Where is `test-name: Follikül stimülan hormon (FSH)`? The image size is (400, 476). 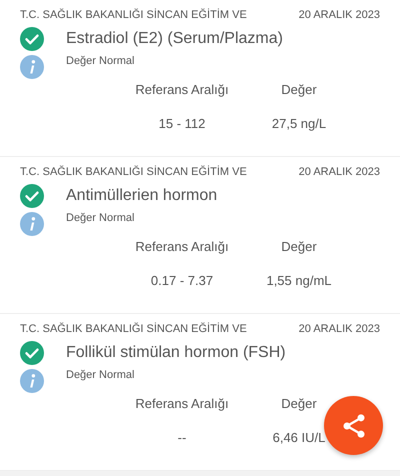 test-name: Follikül stimülan hormon (FSH) is located at coordinates (176, 353).